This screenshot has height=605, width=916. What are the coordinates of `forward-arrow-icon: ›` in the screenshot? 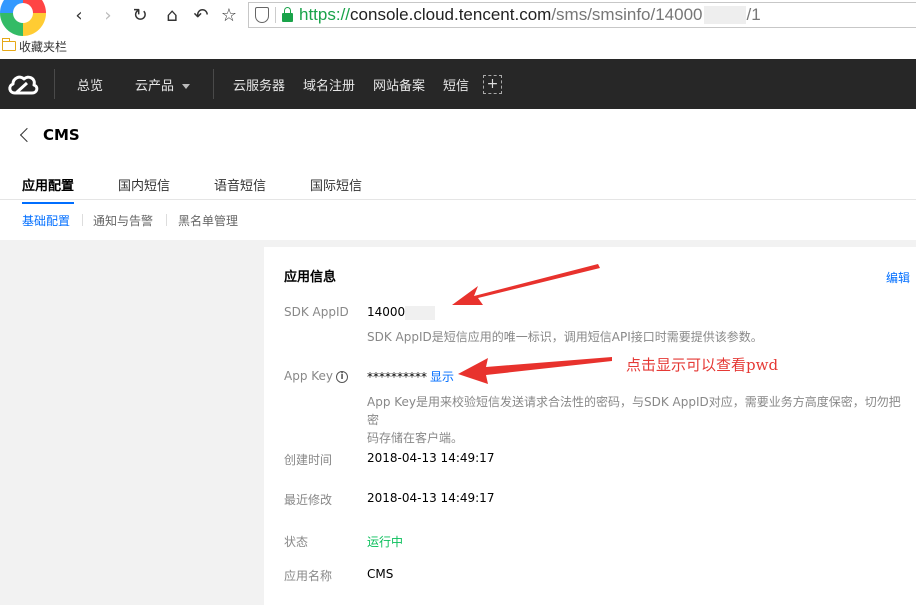 It's located at (108, 15).